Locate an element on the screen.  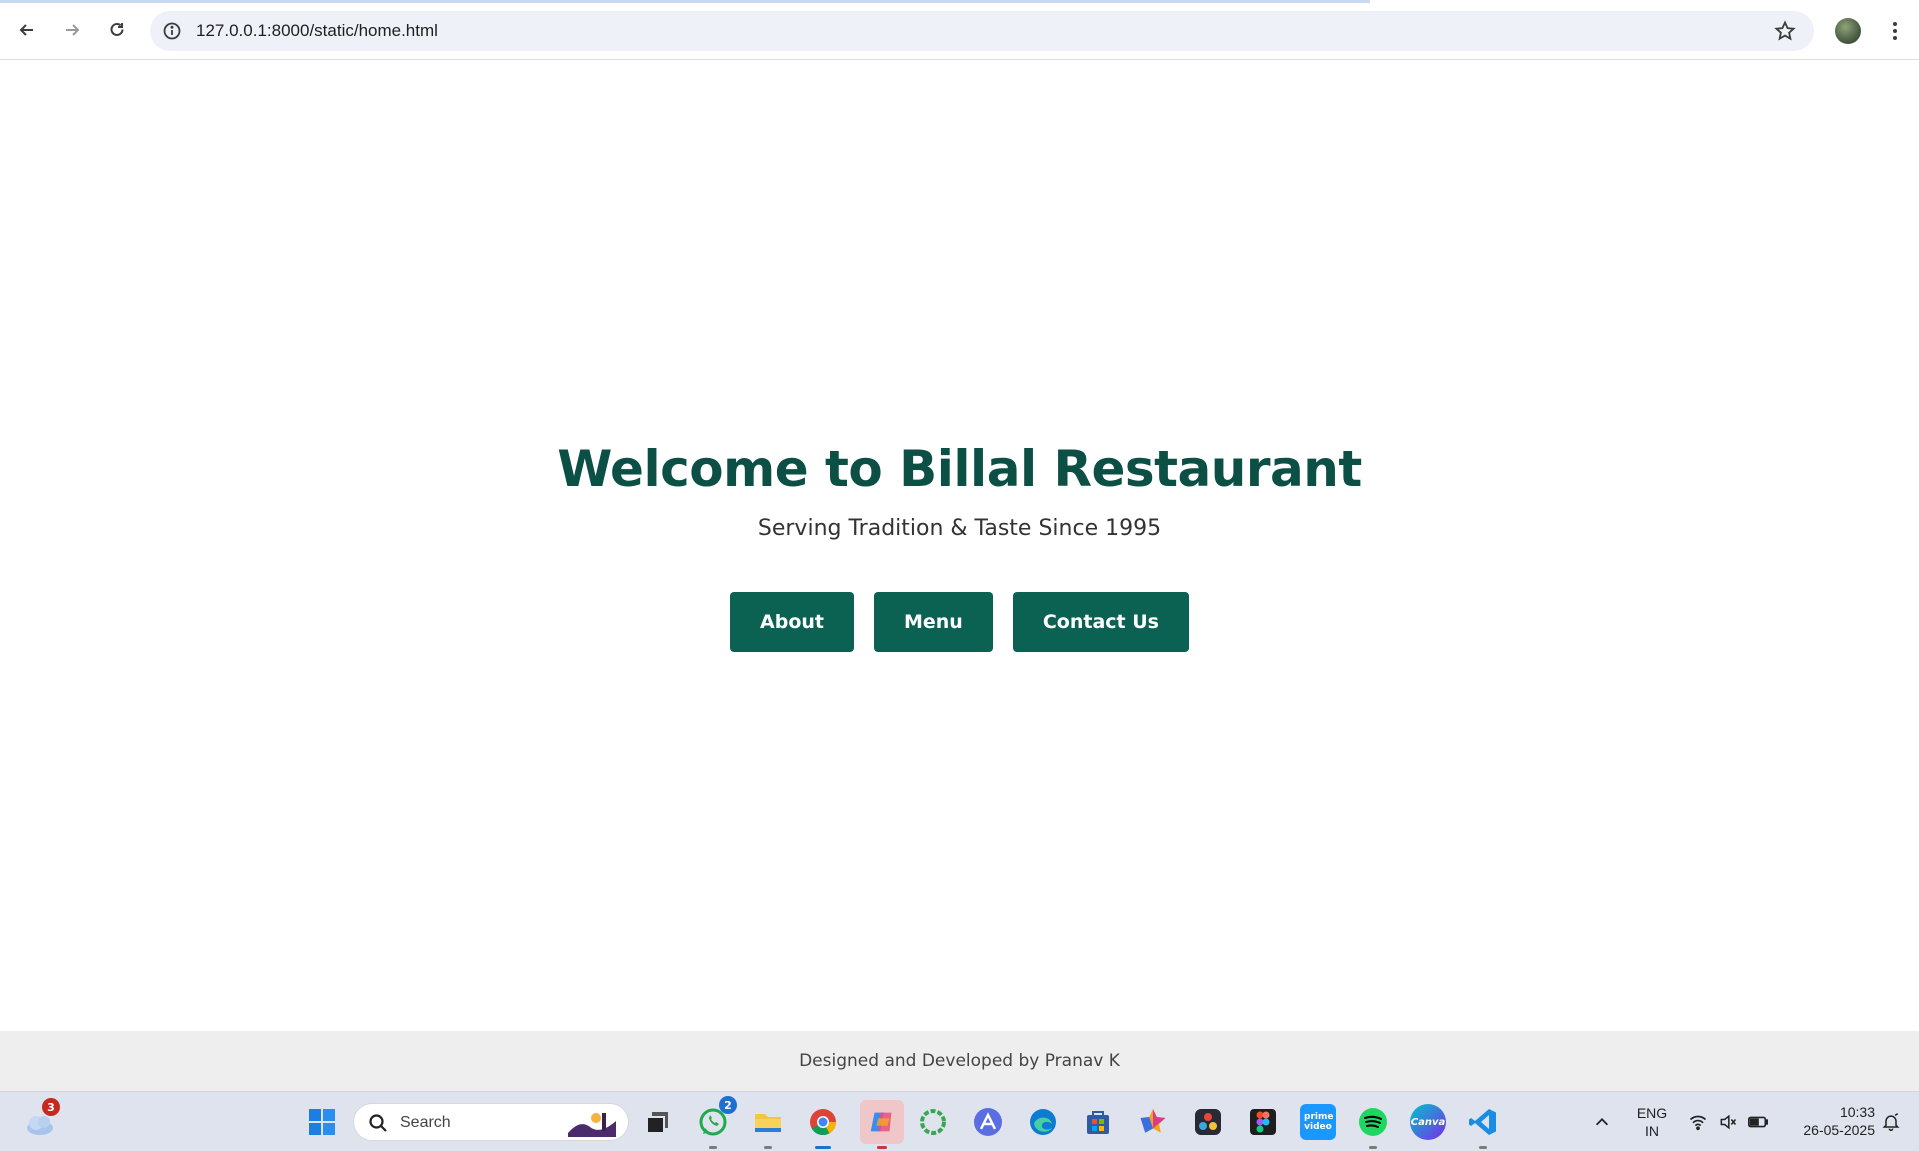
more-menu-icon is located at coordinates (1895, 31).